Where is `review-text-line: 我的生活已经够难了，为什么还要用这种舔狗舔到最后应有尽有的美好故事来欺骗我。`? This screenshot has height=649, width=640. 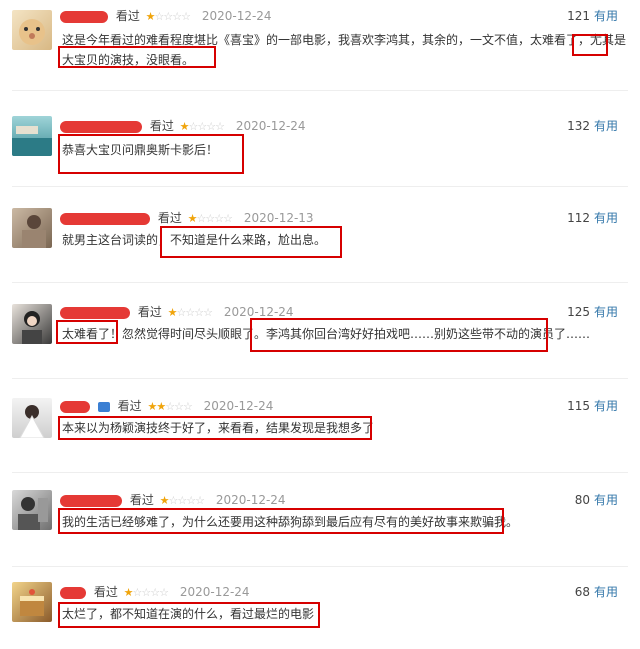
review-text-line: 我的生活已经够难了，为什么还要用这种舔狗舔到最后应有尽有的美好故事来欺骗我。 is located at coordinates (290, 522).